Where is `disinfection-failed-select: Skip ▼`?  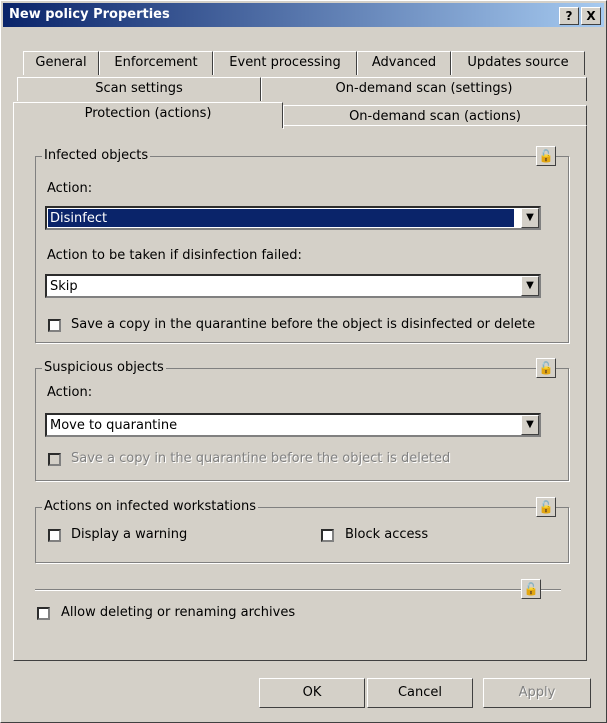 disinfection-failed-select: Skip ▼ is located at coordinates (293, 286).